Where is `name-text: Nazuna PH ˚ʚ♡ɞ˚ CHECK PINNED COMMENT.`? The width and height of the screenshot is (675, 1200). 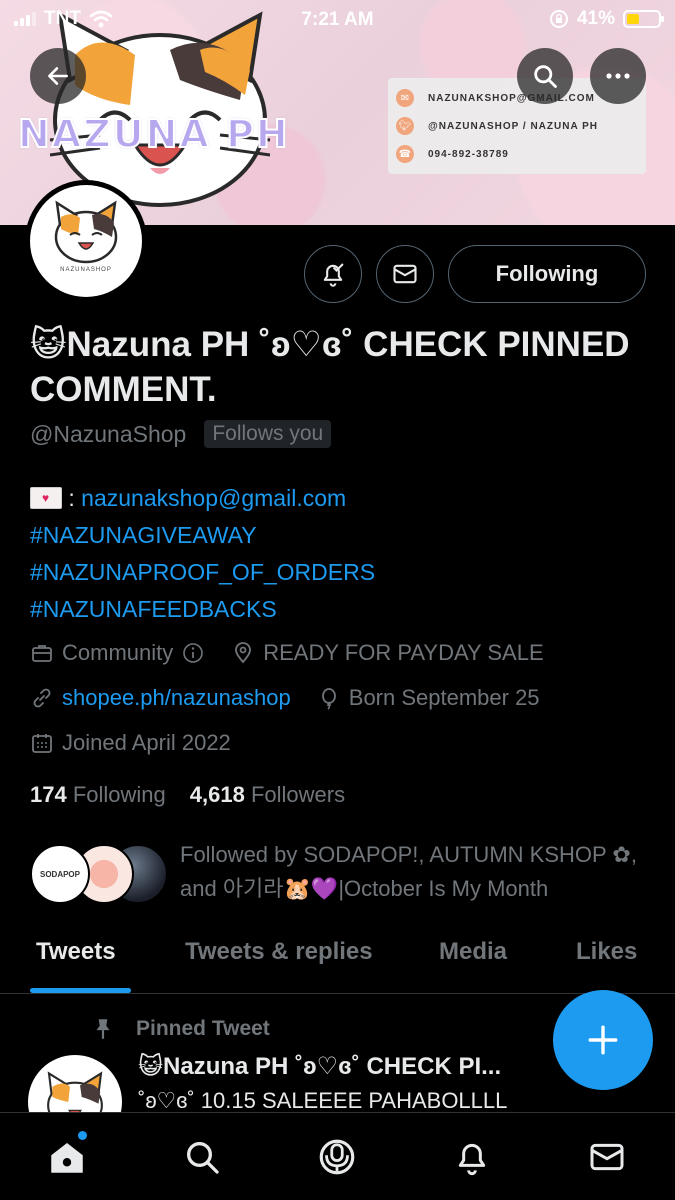 name-text: Nazuna PH ˚ʚ♡ɞ˚ CHECK PINNED COMMENT. is located at coordinates (330, 367).